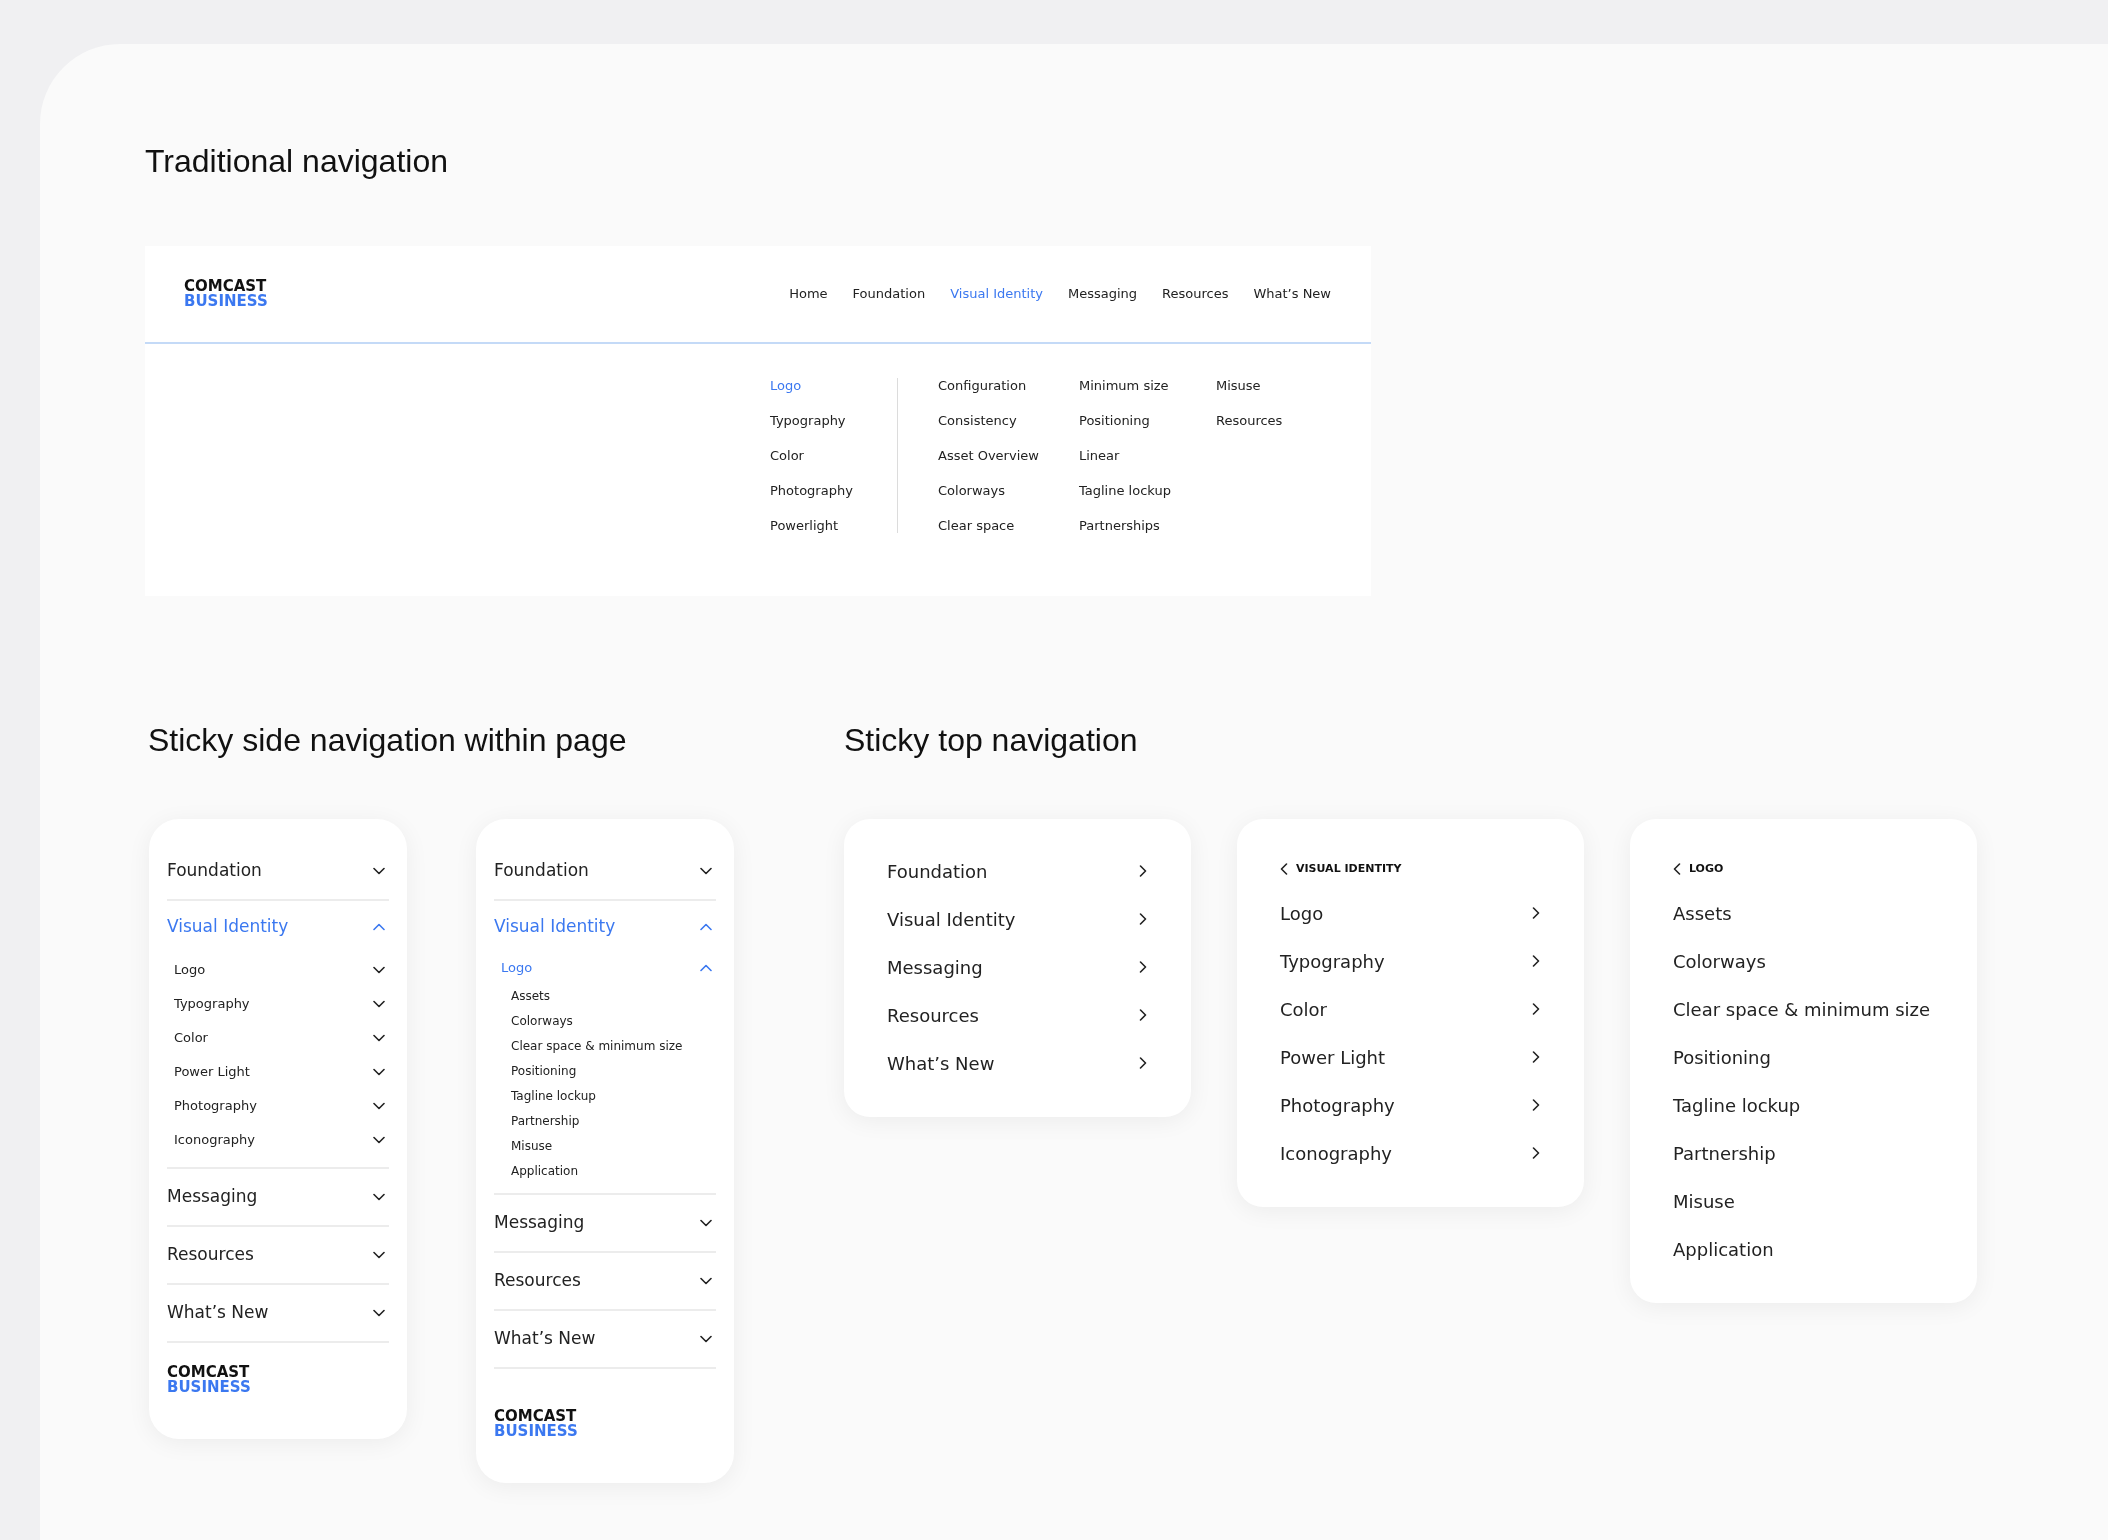 Image resolution: width=2108 pixels, height=1540 pixels. I want to click on menu-item: Resources, so click(1017, 1015).